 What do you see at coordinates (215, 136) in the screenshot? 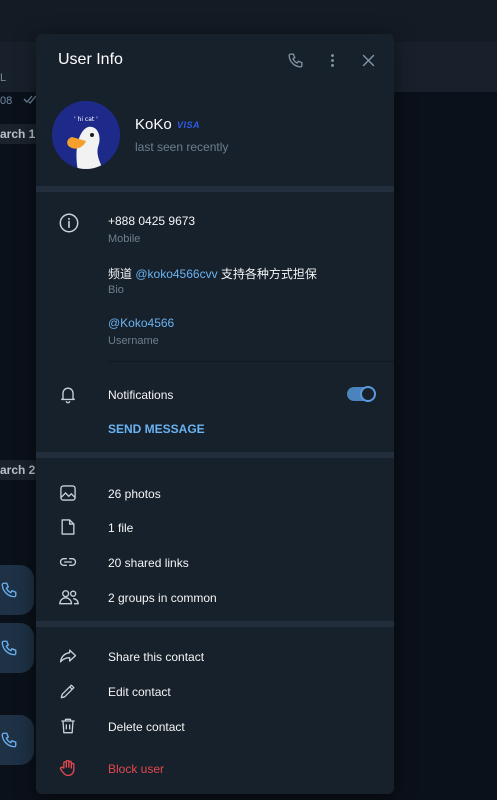
I see `profile-header: ' hi cat ' KoKo VISA last seen recently` at bounding box center [215, 136].